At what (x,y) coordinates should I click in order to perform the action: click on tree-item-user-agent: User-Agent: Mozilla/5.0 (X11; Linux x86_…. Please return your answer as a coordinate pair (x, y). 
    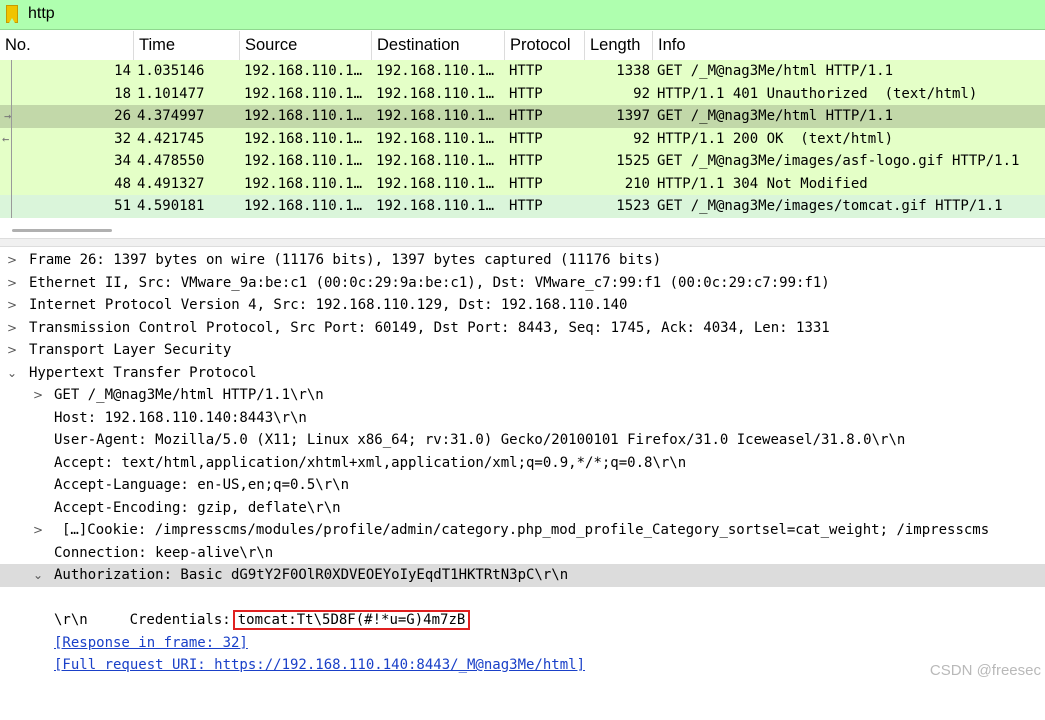
    Looking at the image, I should click on (522, 440).